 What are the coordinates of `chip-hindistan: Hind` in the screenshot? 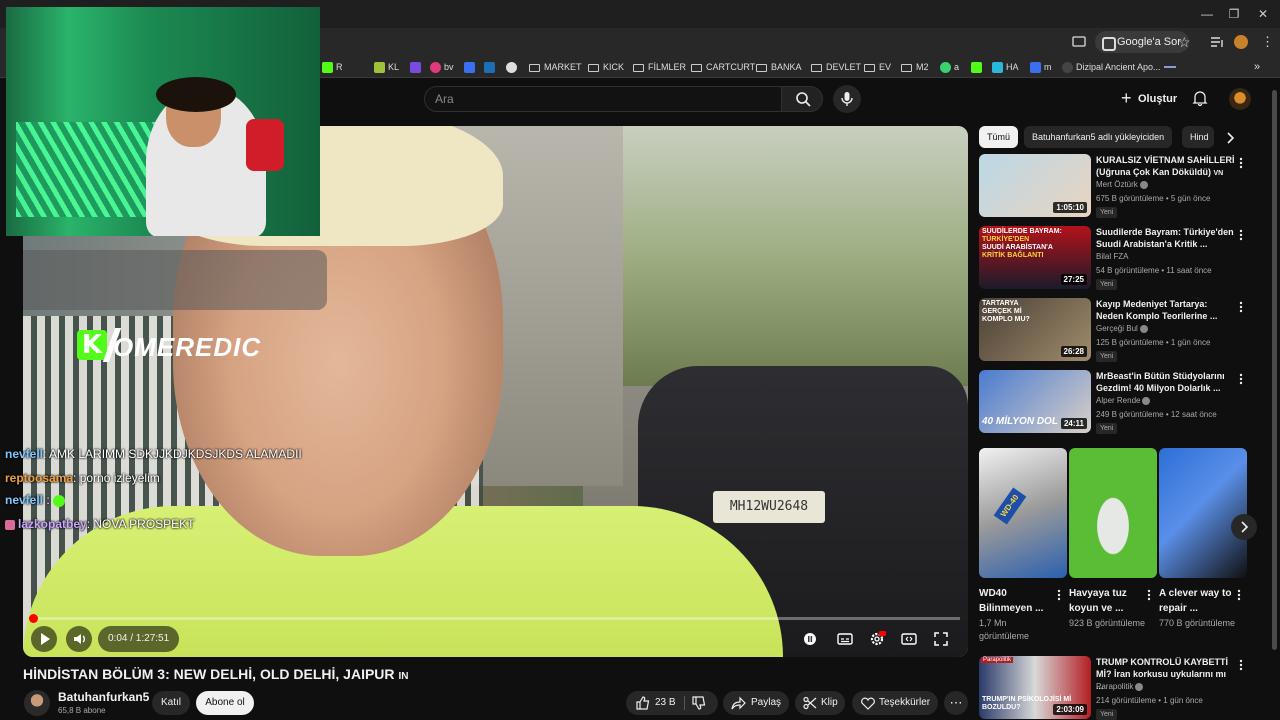 It's located at (1198, 137).